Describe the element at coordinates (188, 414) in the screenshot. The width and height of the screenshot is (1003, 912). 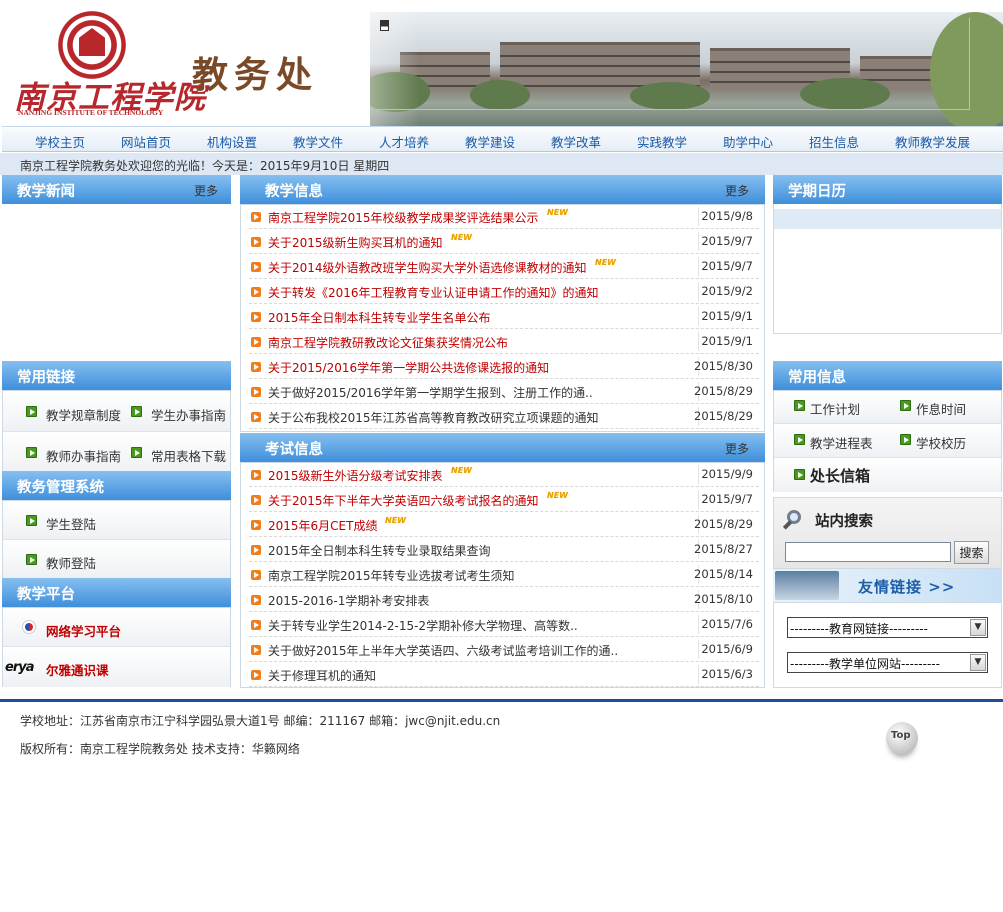
I see `link-student-guide: 学生办事指南` at that location.